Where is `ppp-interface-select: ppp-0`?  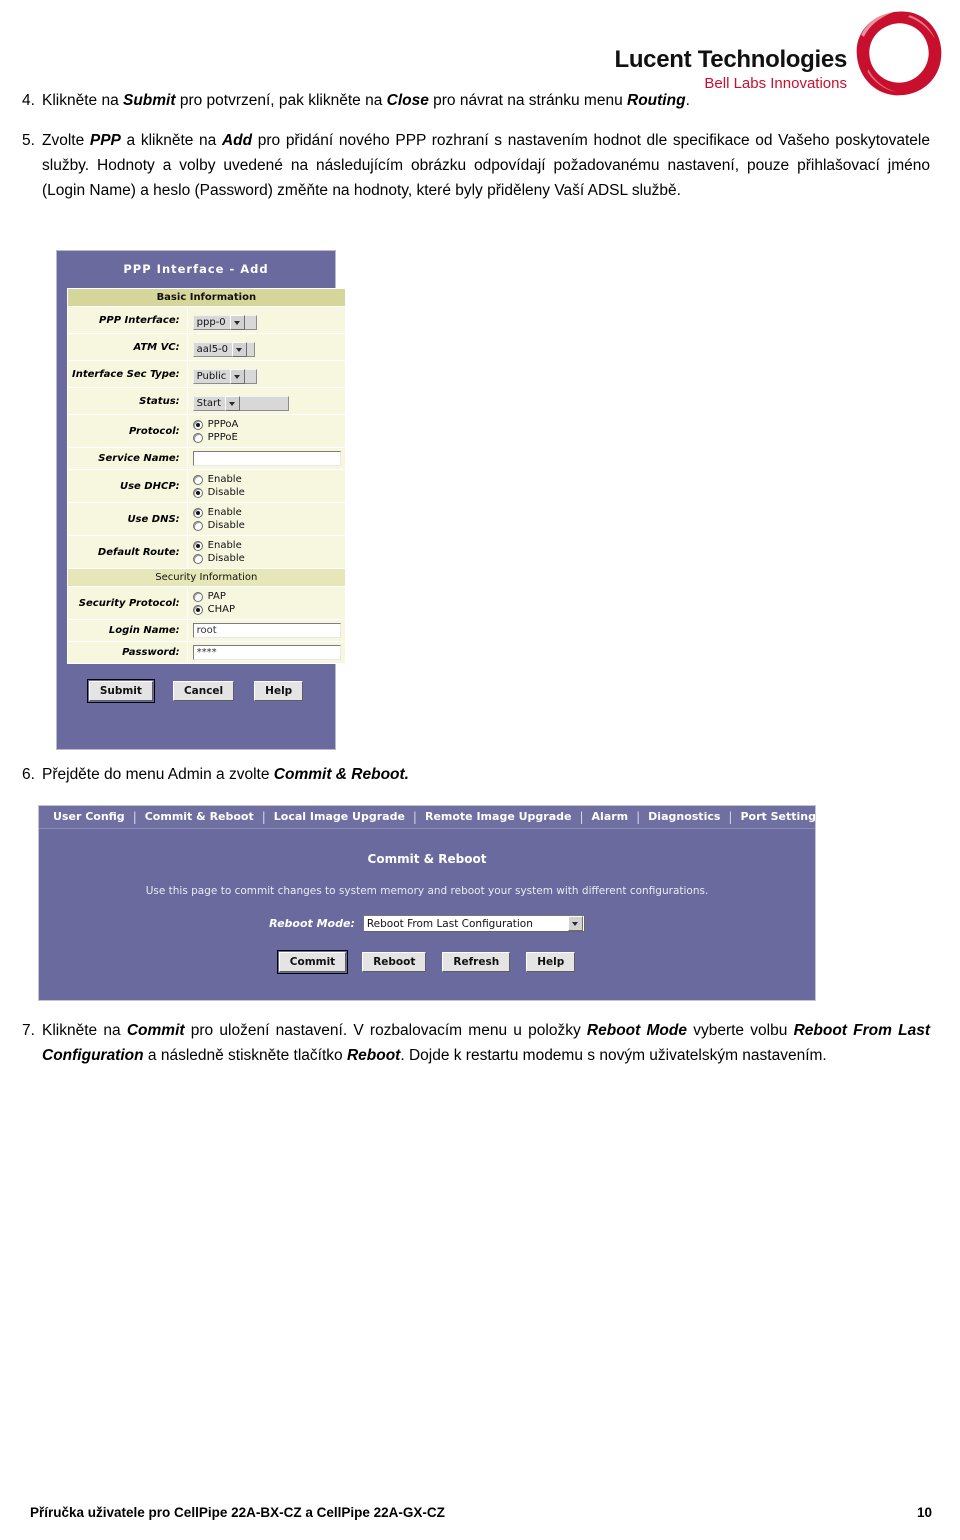 ppp-interface-select: ppp-0 is located at coordinates (224, 322).